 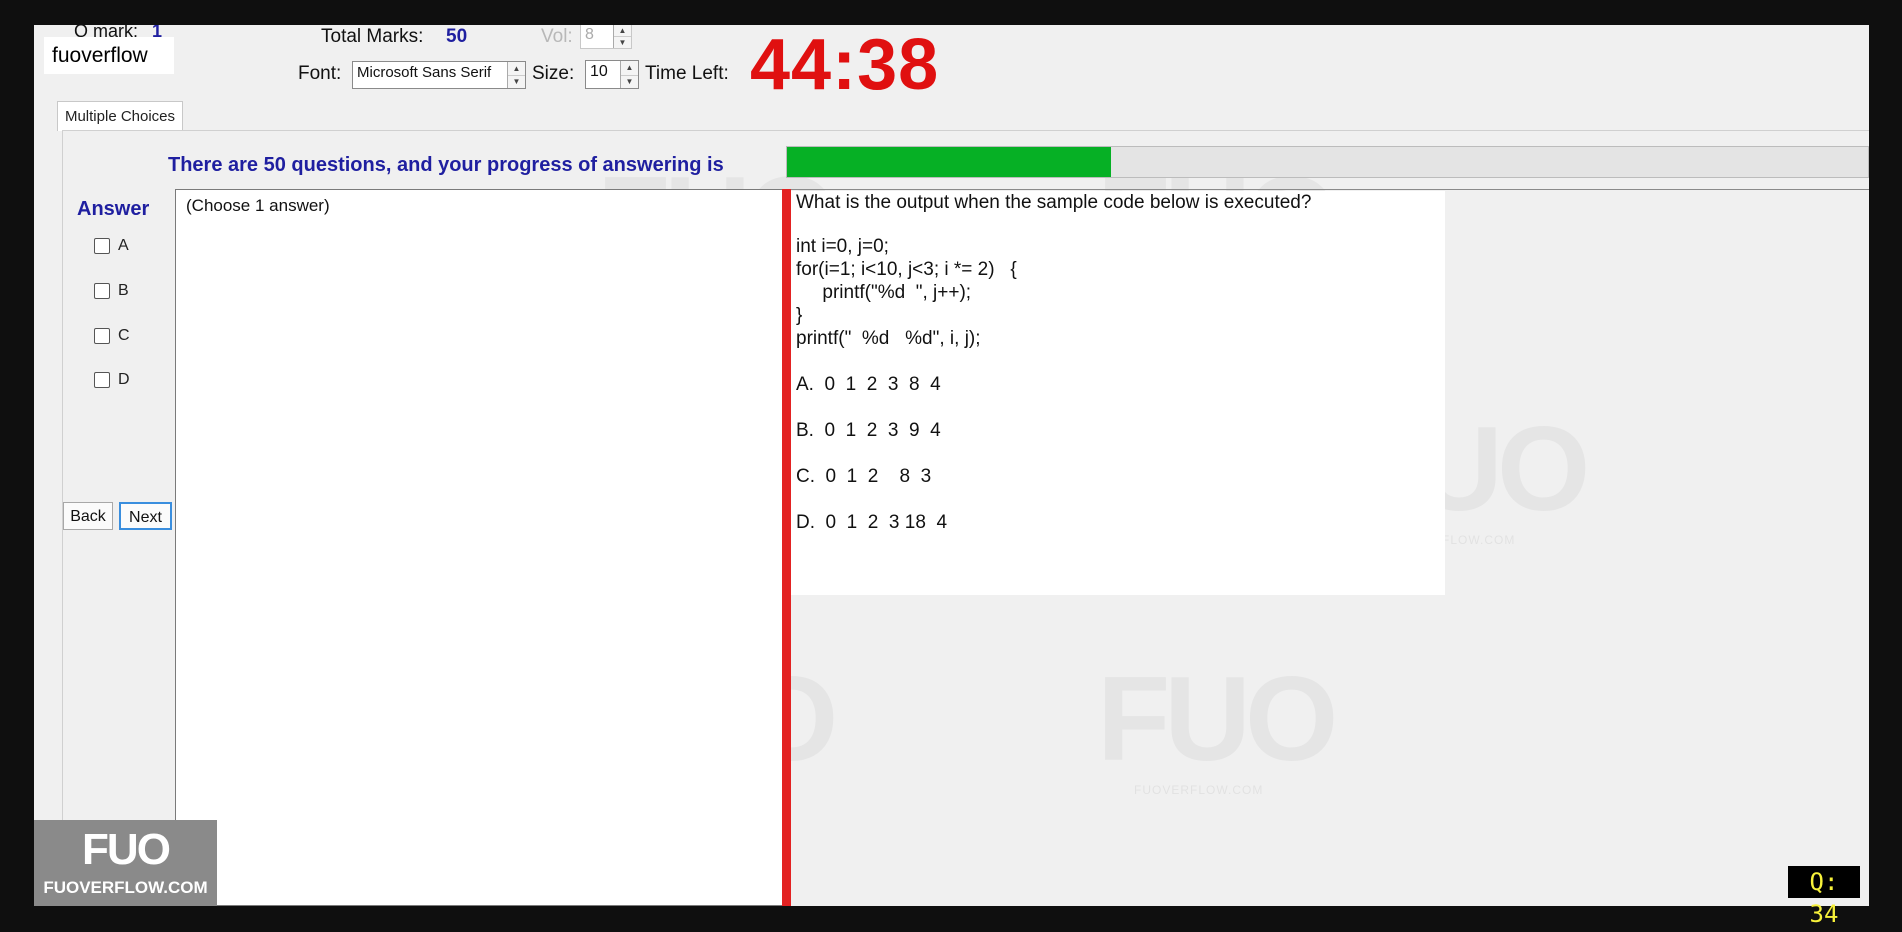 I want to click on option-label-b: B, so click(x=123, y=290).